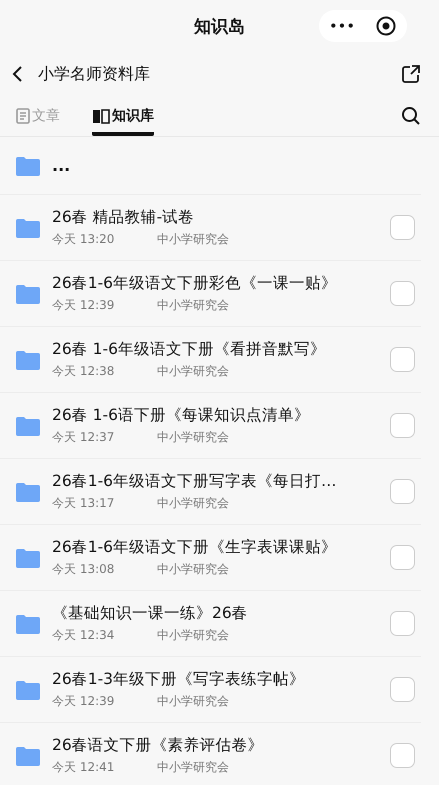  What do you see at coordinates (84, 767) in the screenshot?
I see `folder-time: 今天 12:41` at bounding box center [84, 767].